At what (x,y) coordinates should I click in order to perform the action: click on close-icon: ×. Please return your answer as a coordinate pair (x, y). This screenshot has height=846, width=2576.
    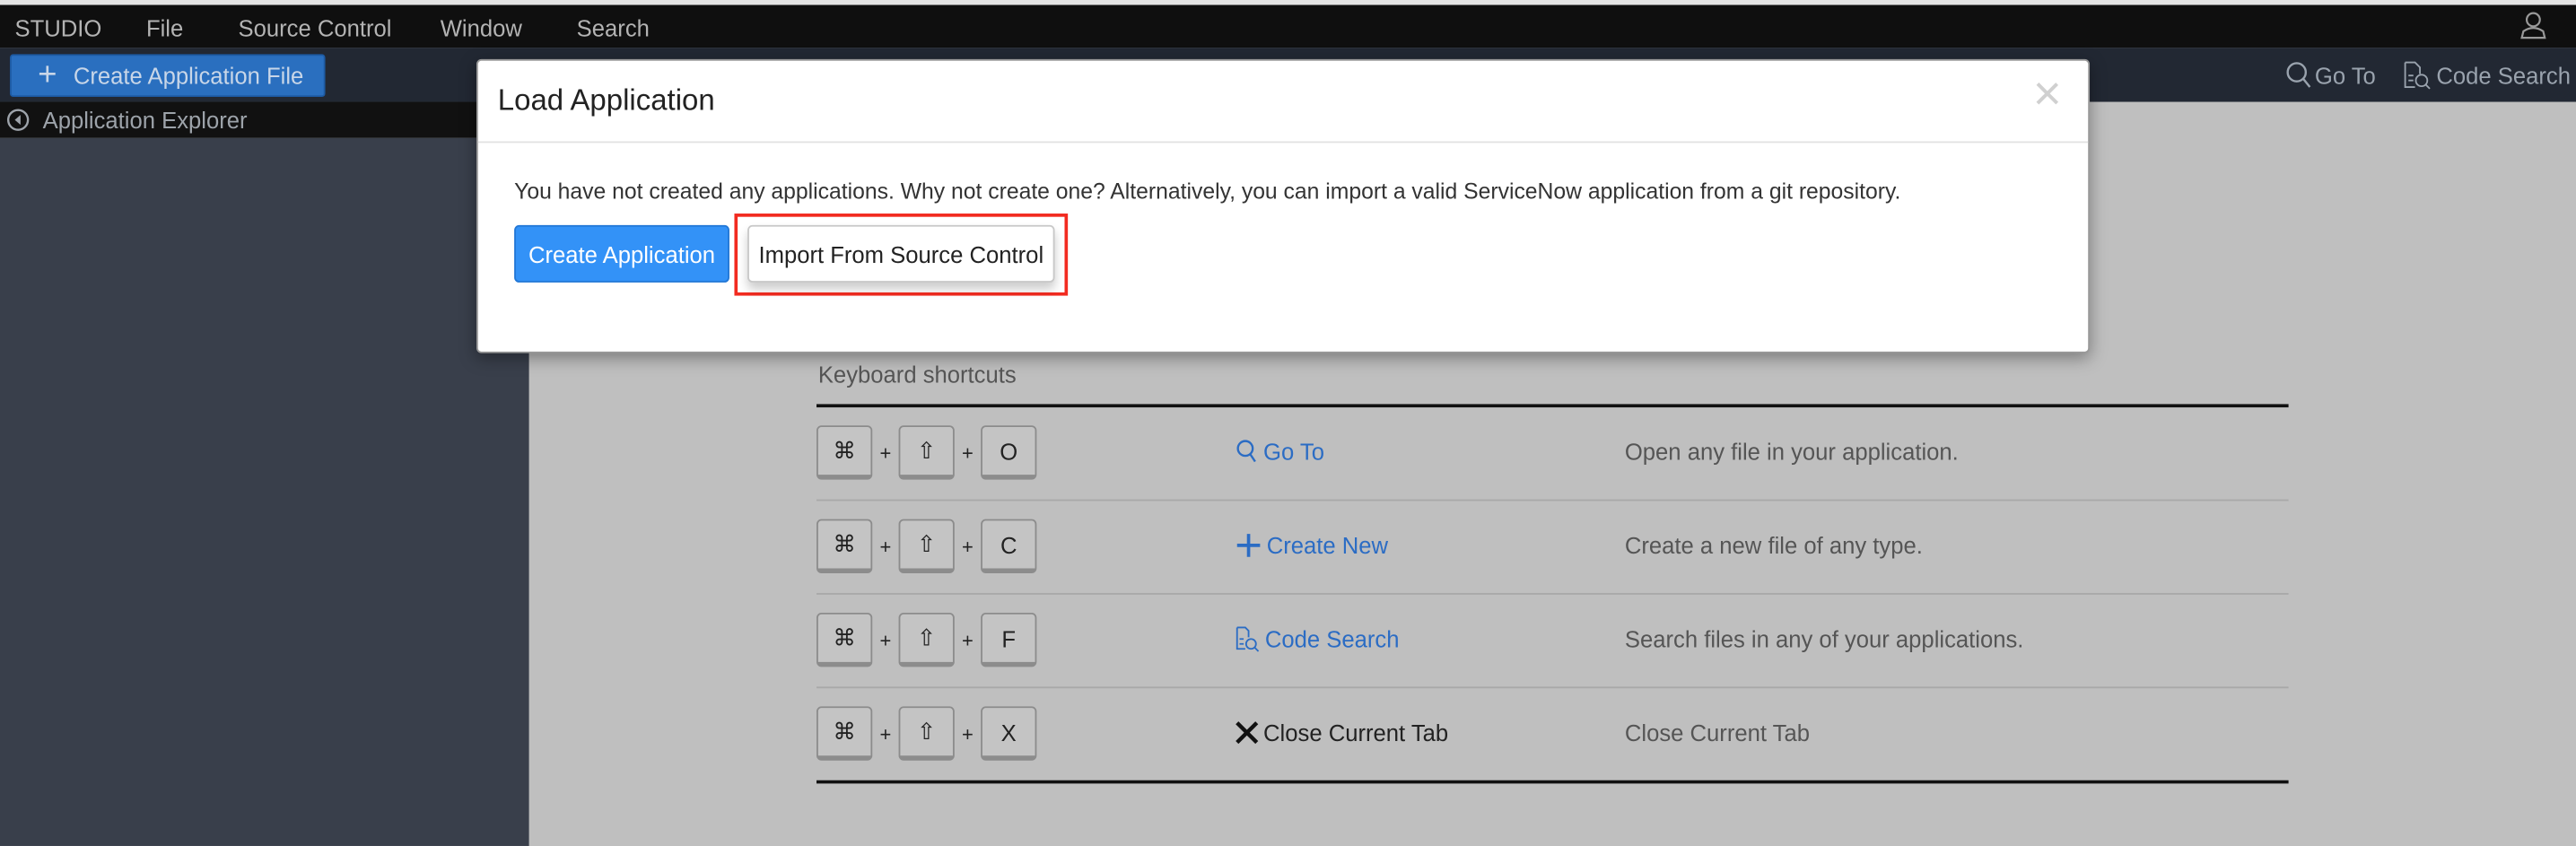
    Looking at the image, I should click on (2047, 95).